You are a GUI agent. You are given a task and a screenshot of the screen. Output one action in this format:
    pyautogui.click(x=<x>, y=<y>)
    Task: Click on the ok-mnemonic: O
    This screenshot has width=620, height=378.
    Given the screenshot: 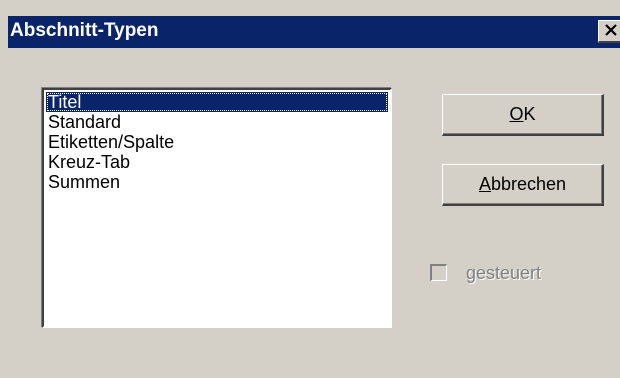 What is the action you would take?
    pyautogui.click(x=516, y=114)
    